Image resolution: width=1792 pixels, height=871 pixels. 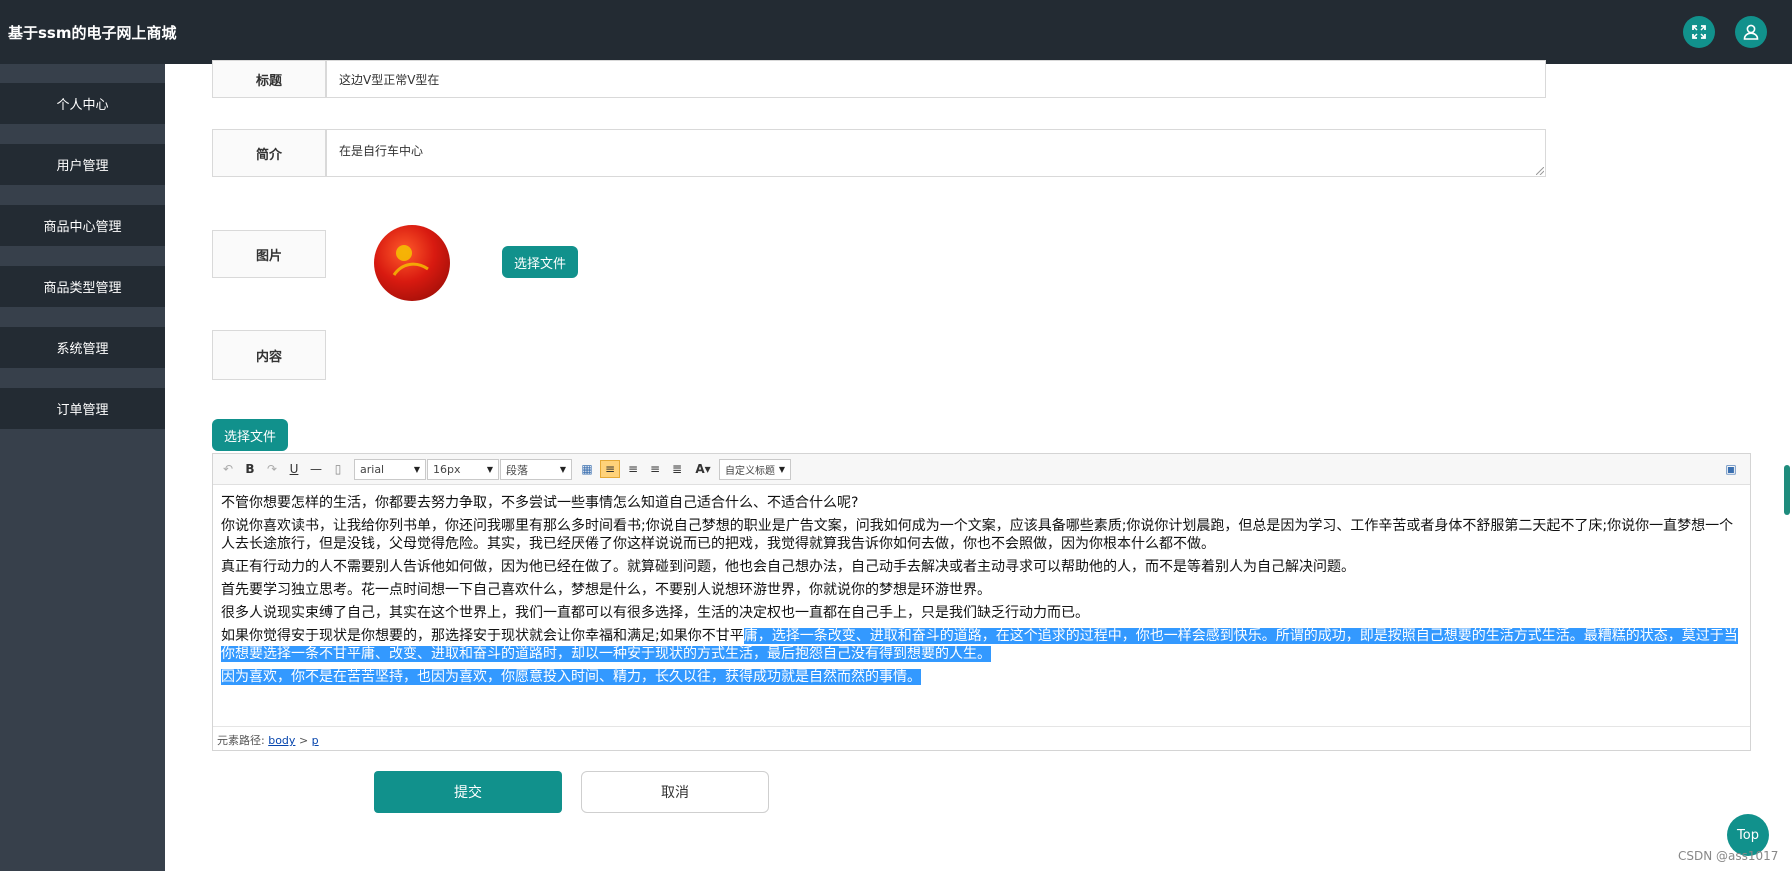 I want to click on font-size-select: 16px ▼, so click(x=463, y=469).